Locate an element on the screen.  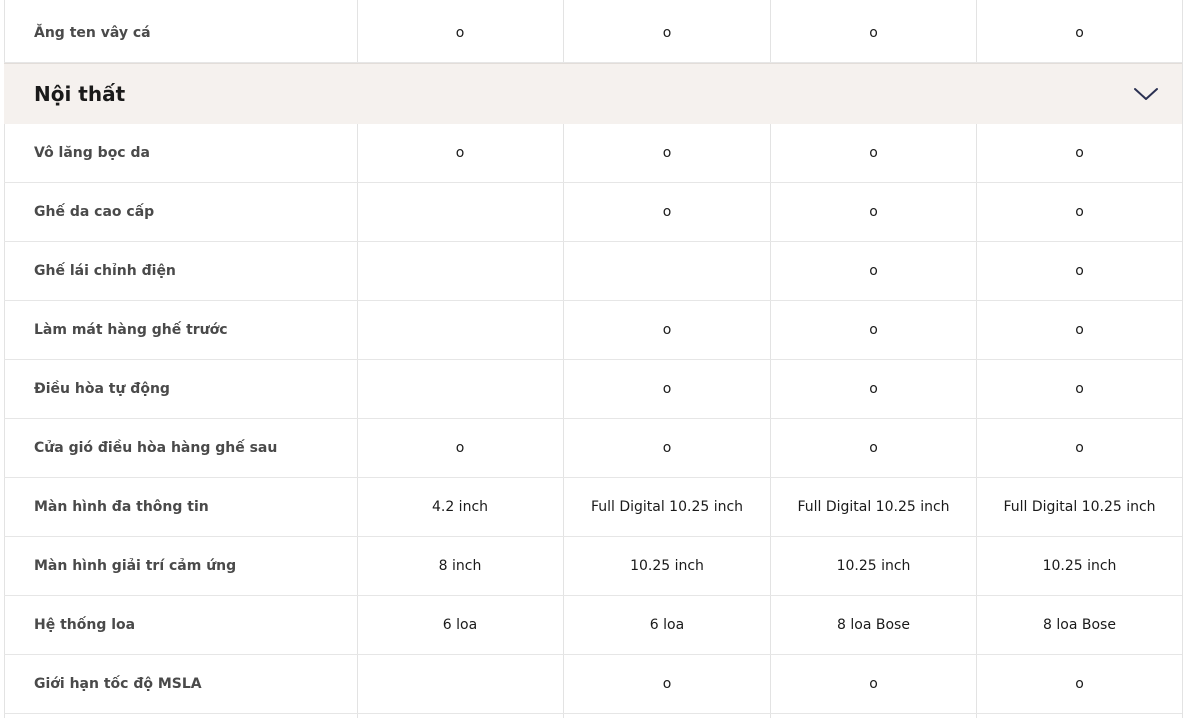
row-label: Vô lăng bọc da is located at coordinates (92, 153).